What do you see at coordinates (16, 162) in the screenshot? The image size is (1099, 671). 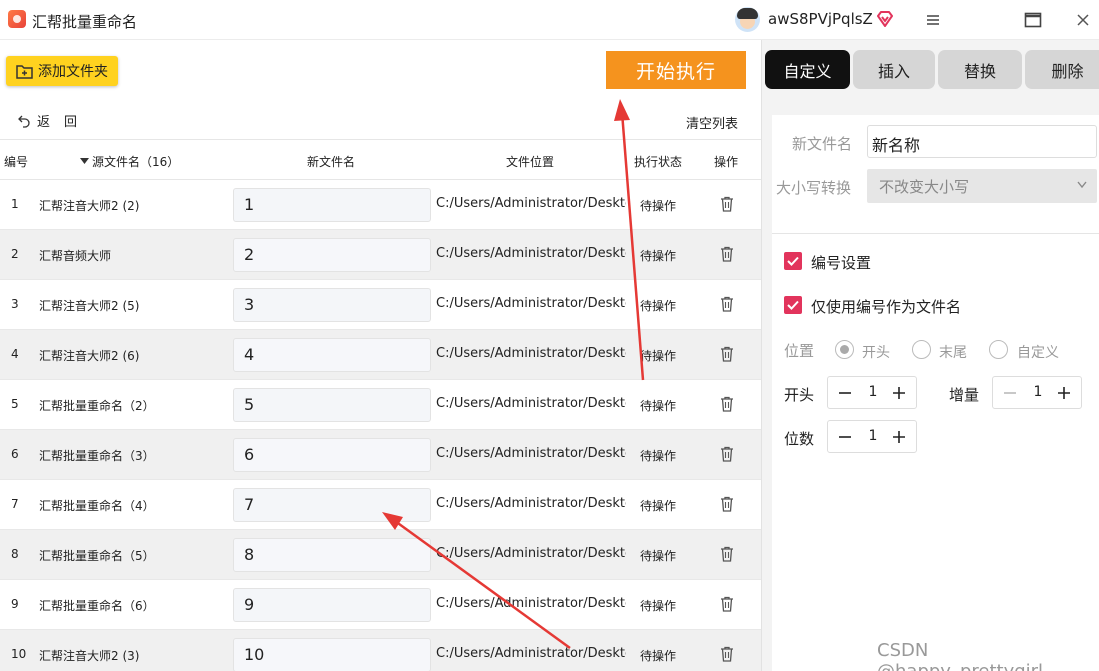 I see `header-no: 编号` at bounding box center [16, 162].